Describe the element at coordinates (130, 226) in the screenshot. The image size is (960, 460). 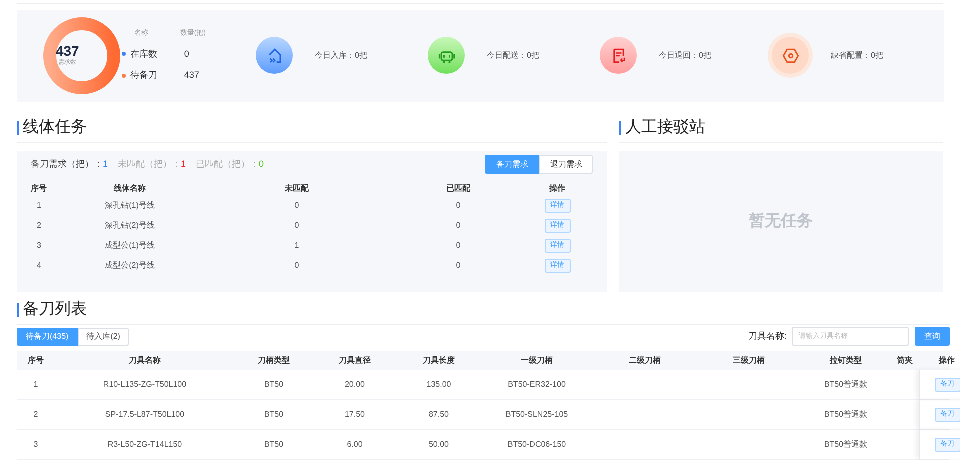
I see `table-cell-text: 深孔钻(2)号线` at that location.